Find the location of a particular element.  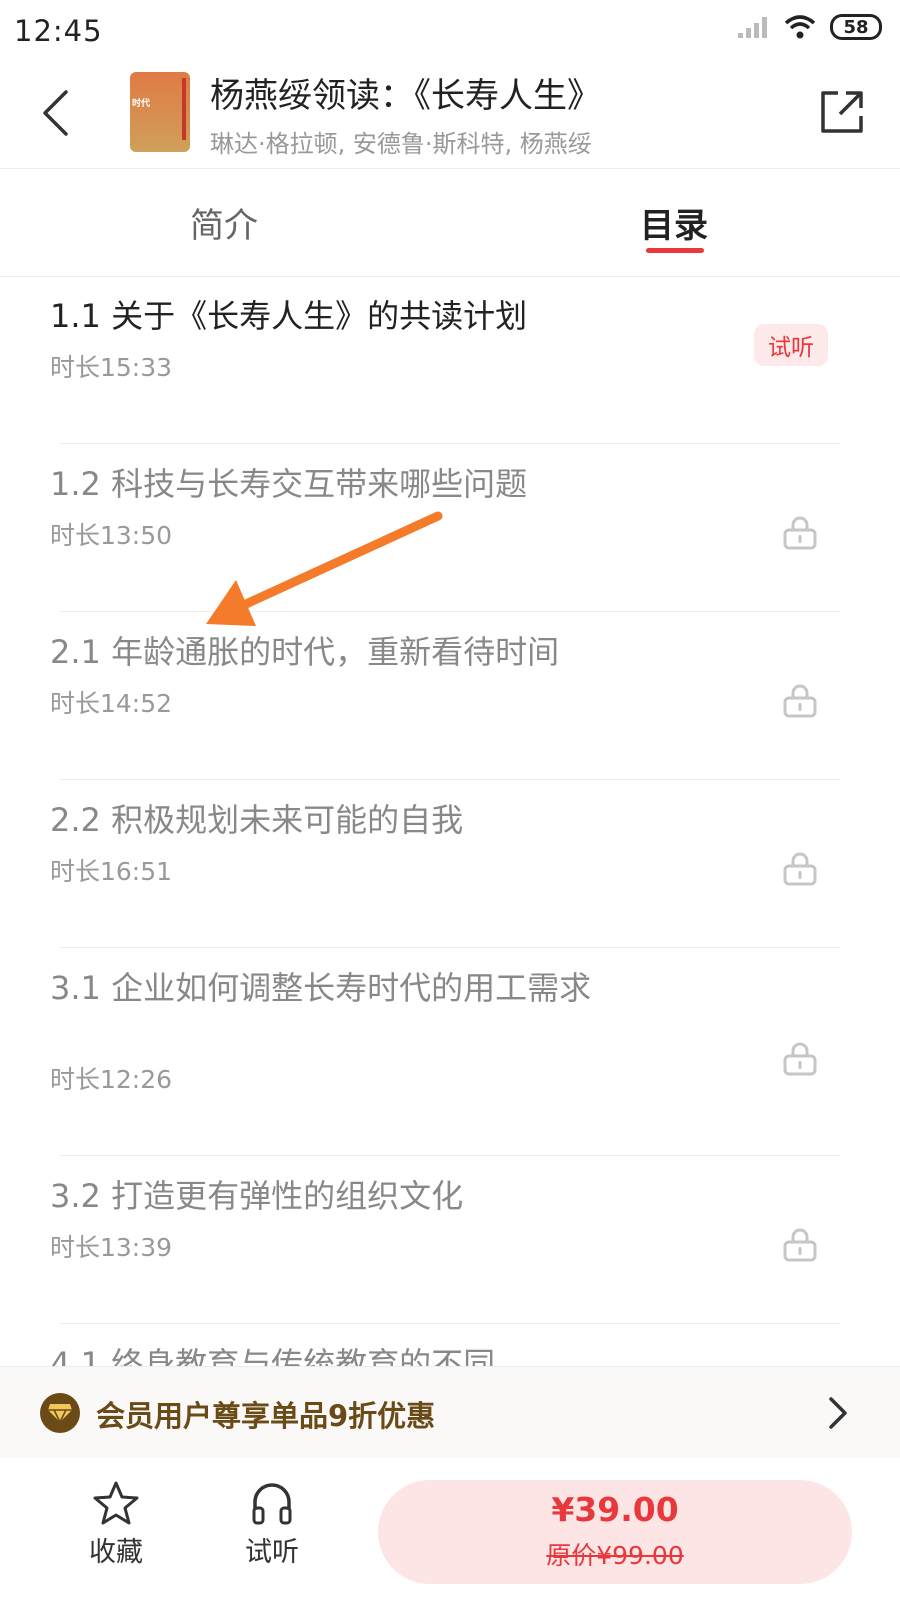

favorite-label: 收藏 is located at coordinates (116, 1552).